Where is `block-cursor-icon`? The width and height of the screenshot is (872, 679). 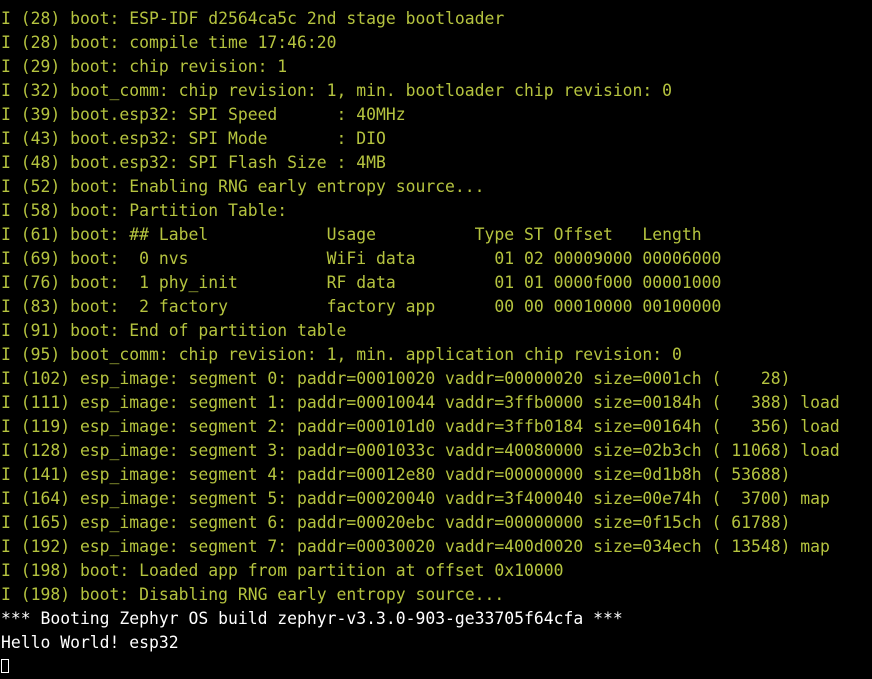
block-cursor-icon is located at coordinates (5, 666).